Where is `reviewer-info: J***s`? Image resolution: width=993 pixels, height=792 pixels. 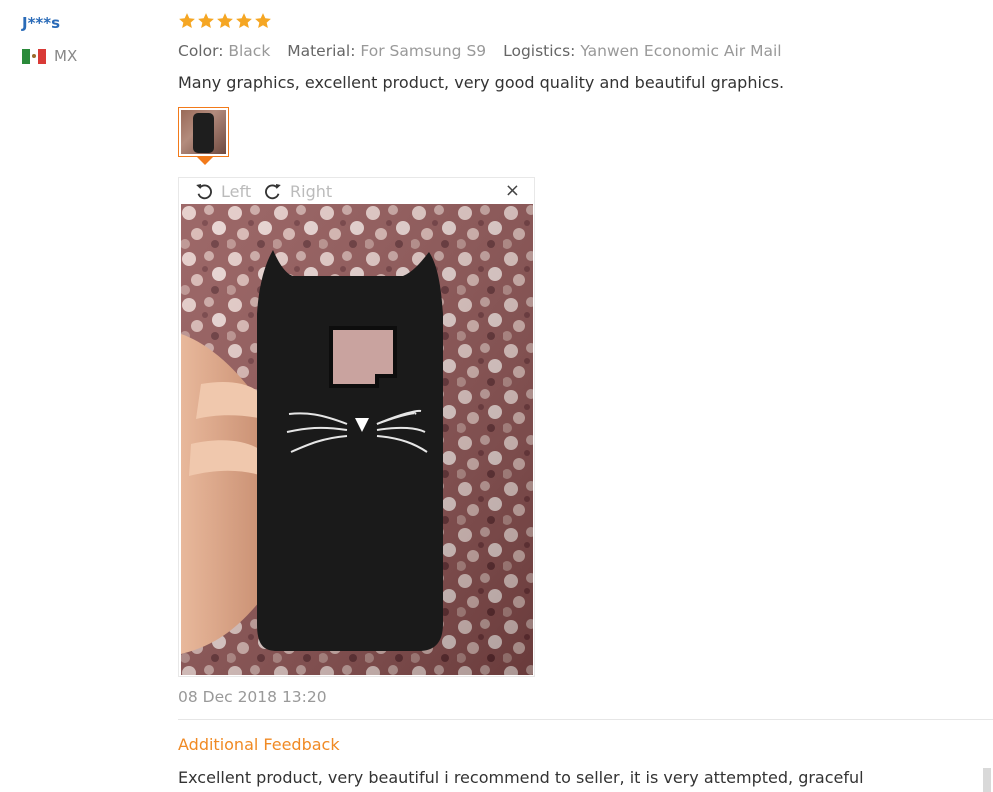
reviewer-info: J***s is located at coordinates (41, 23).